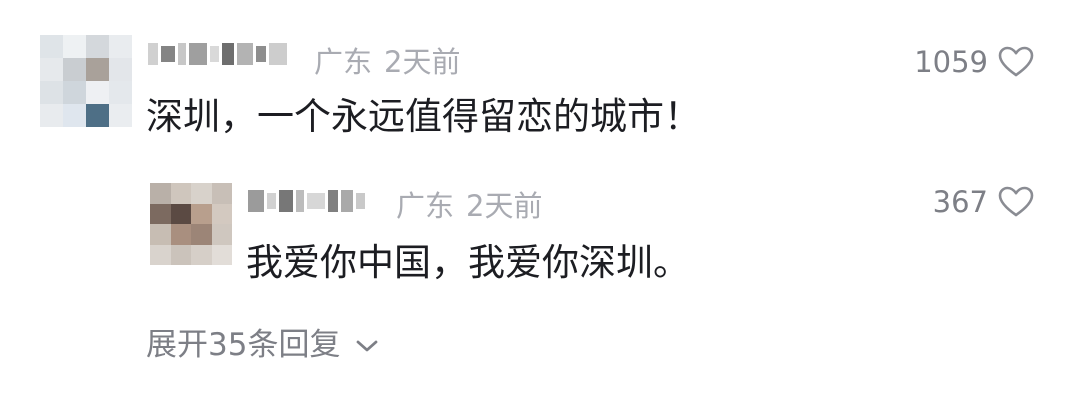  What do you see at coordinates (960, 201) in the screenshot?
I see `reply-like-count: 367` at bounding box center [960, 201].